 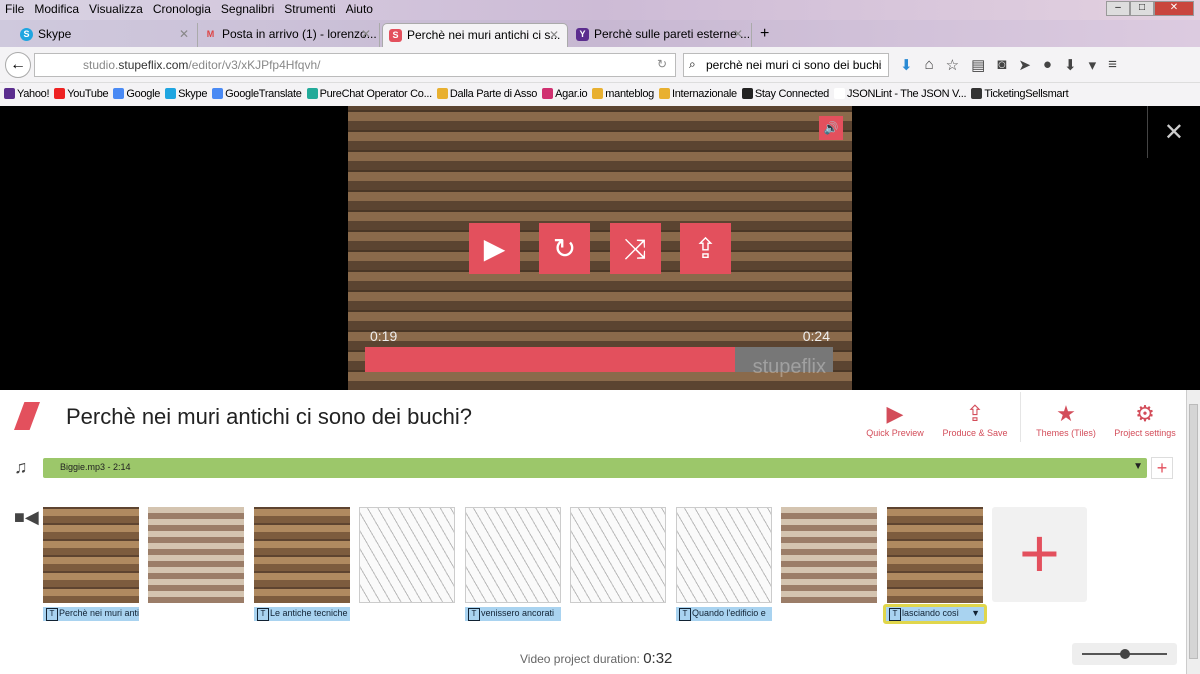 What do you see at coordinates (975, 419) in the screenshot?
I see `produce-save-button: ⇪ Produce & Save` at bounding box center [975, 419].